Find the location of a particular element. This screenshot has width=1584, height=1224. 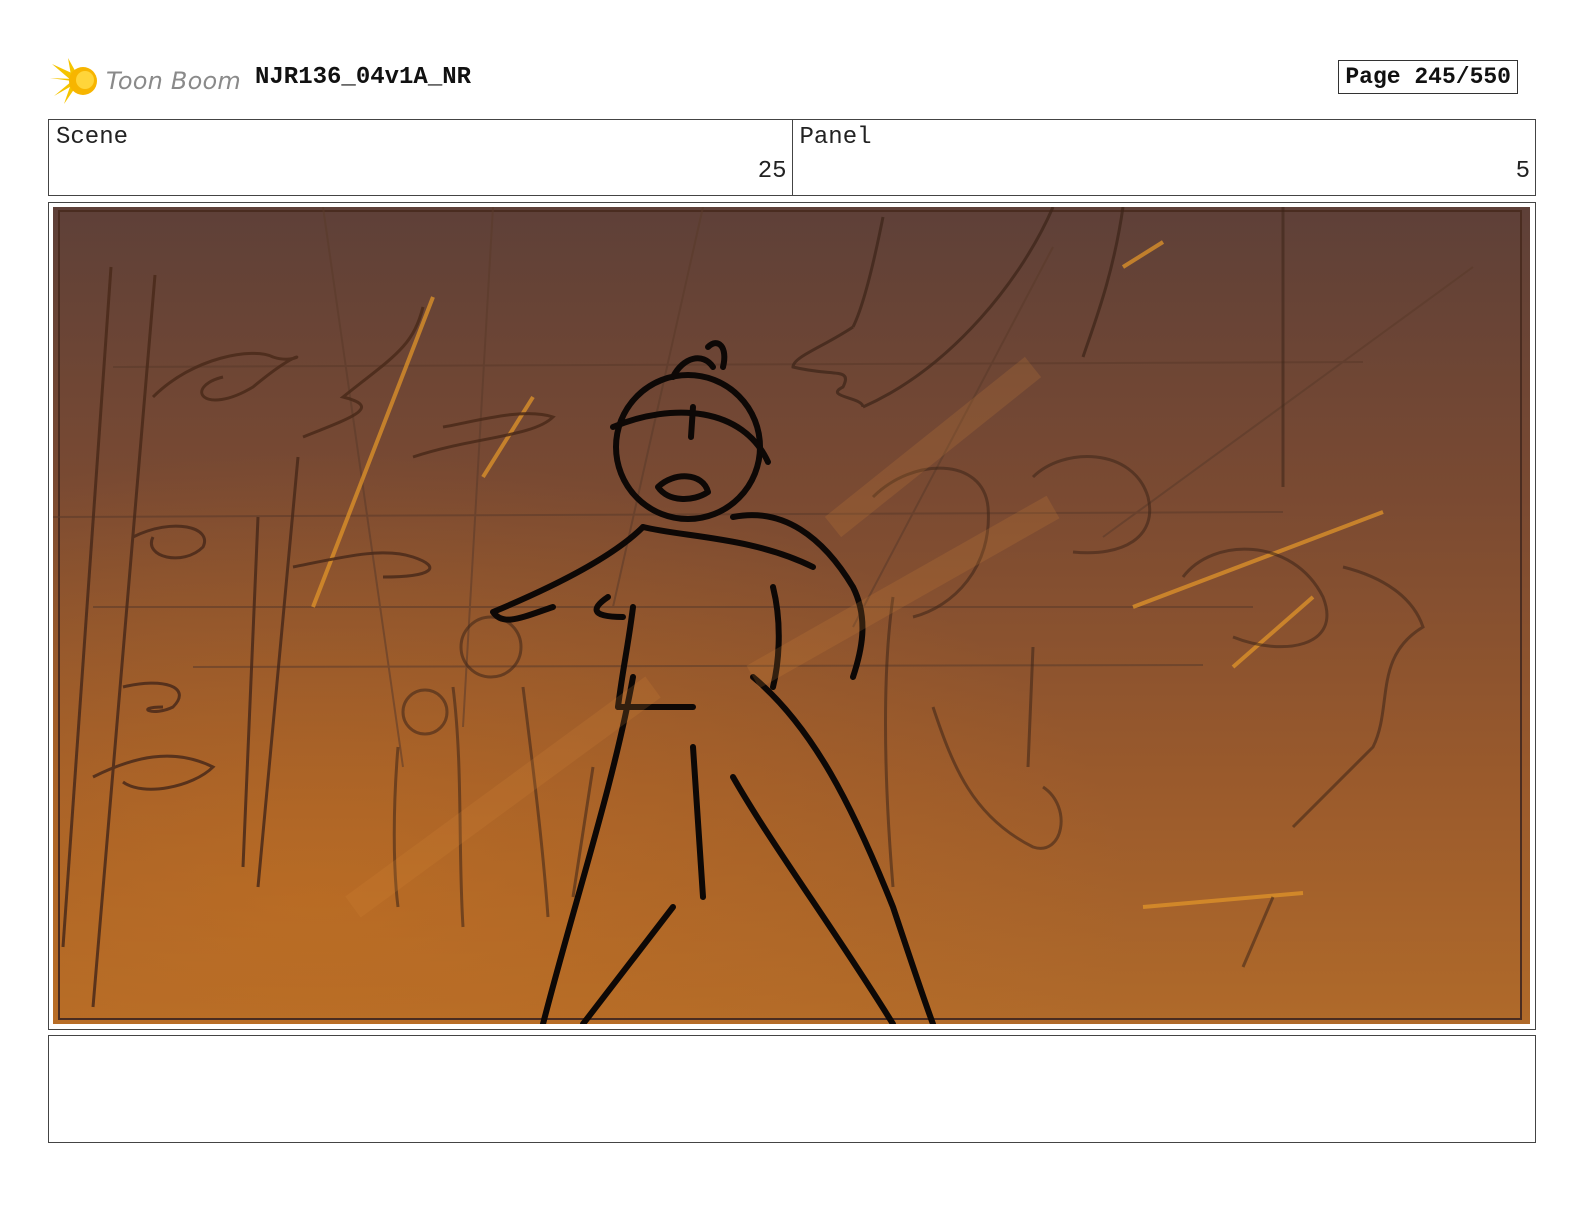

panel-notes-box is located at coordinates (792, 1089).